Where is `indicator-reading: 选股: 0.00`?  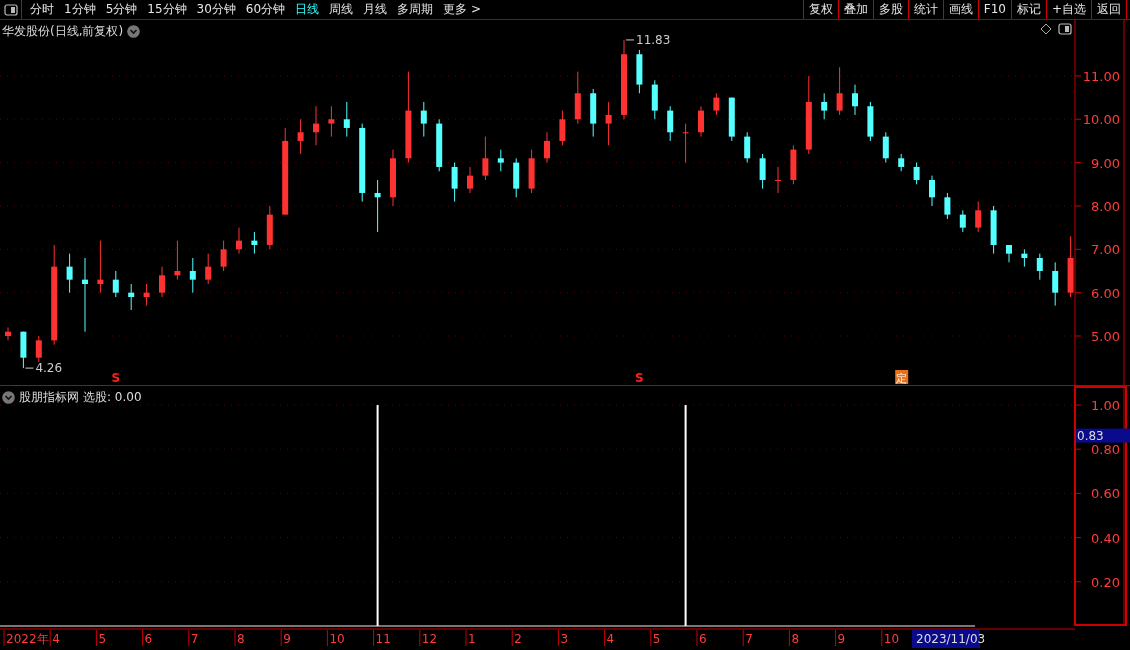
indicator-reading: 选股: 0.00 is located at coordinates (112, 397).